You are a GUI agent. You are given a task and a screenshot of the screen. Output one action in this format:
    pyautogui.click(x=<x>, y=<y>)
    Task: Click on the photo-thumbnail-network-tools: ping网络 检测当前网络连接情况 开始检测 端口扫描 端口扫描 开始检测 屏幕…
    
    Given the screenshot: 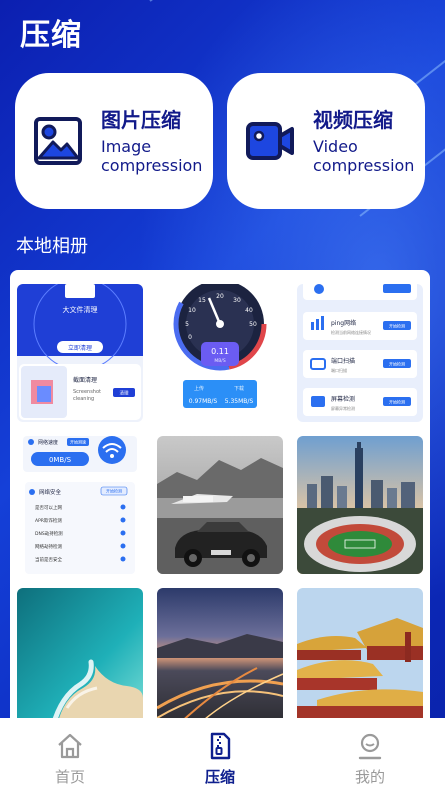 What is the action you would take?
    pyautogui.click(x=360, y=353)
    